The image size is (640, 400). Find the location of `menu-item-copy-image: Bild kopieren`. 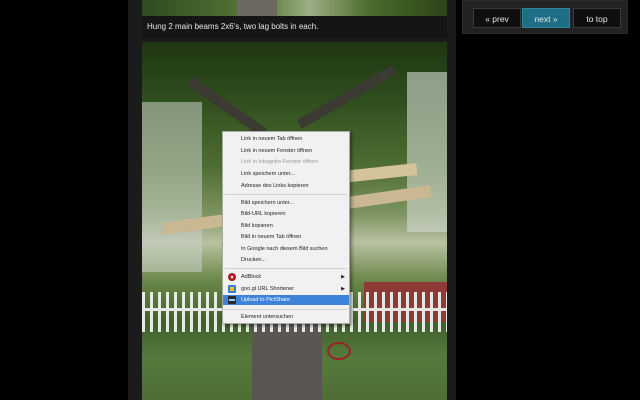

menu-item-copy-image: Bild kopieren is located at coordinates (286, 226).